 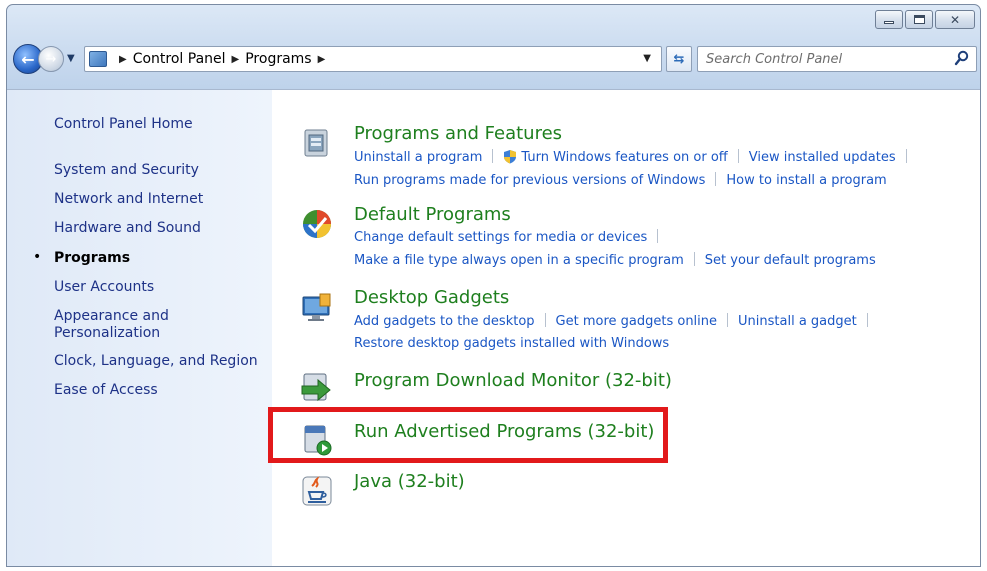 I want to click on sidebar-item-clock-language-region: Clock, Language, and Region, so click(x=159, y=361).